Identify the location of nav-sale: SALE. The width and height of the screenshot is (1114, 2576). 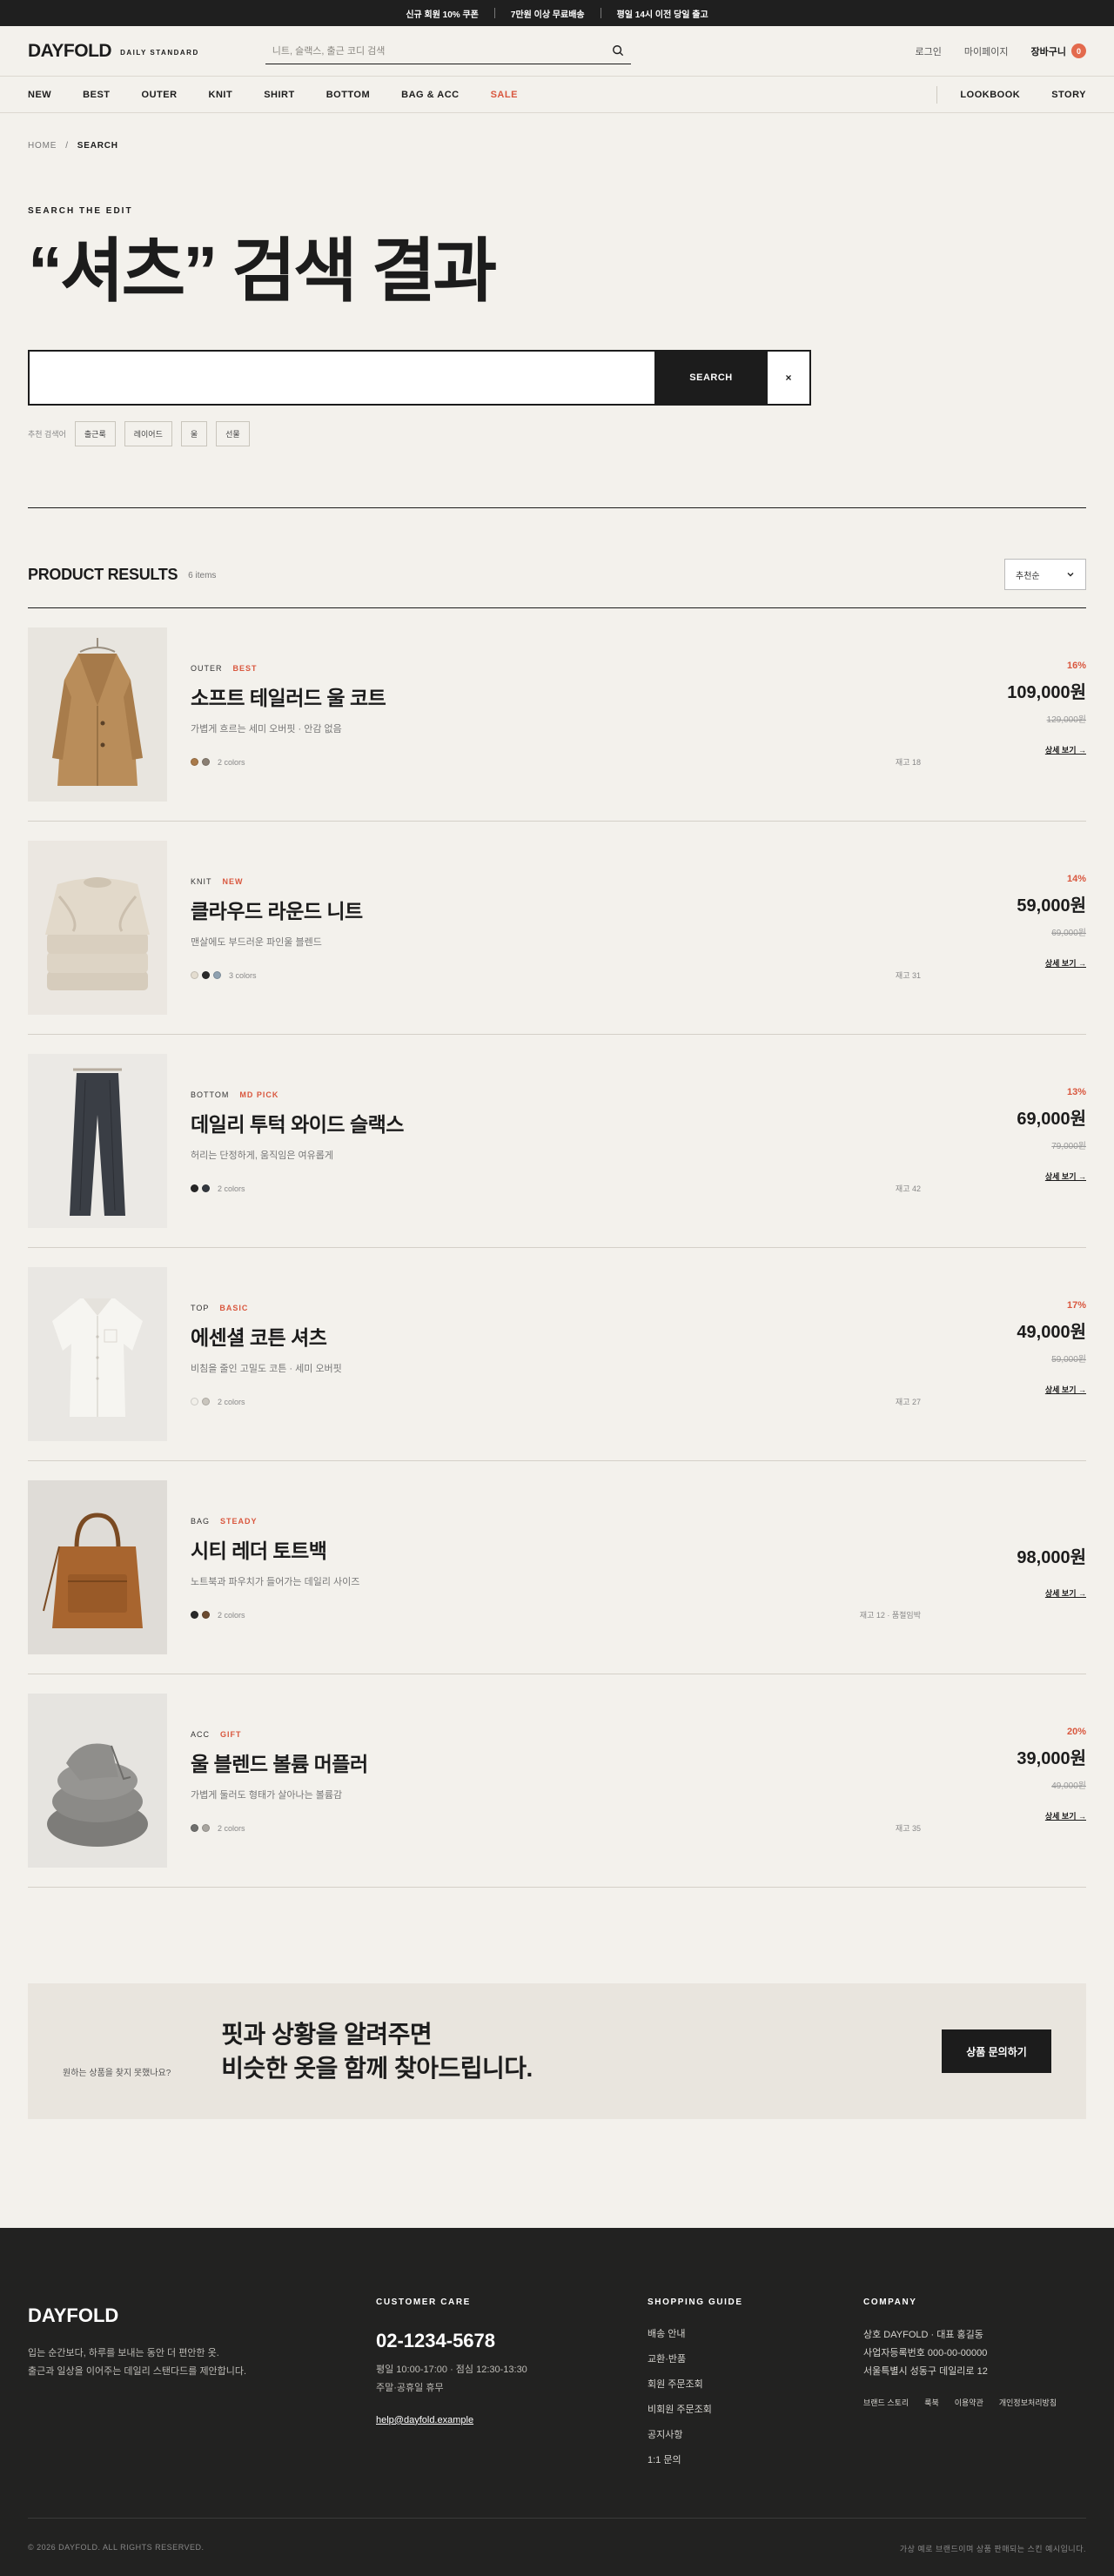
(504, 95).